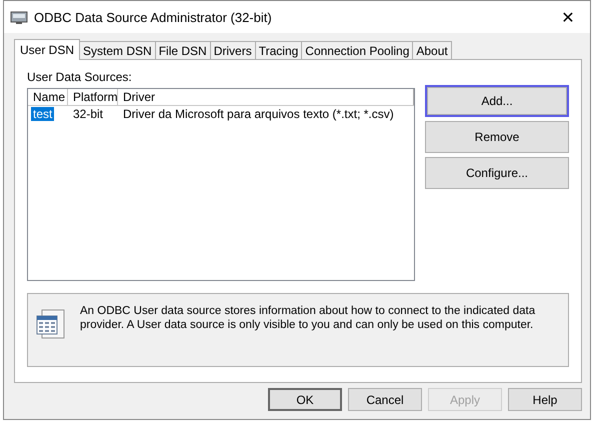 The height and width of the screenshot is (424, 600). What do you see at coordinates (432, 50) in the screenshot?
I see `tab: About` at bounding box center [432, 50].